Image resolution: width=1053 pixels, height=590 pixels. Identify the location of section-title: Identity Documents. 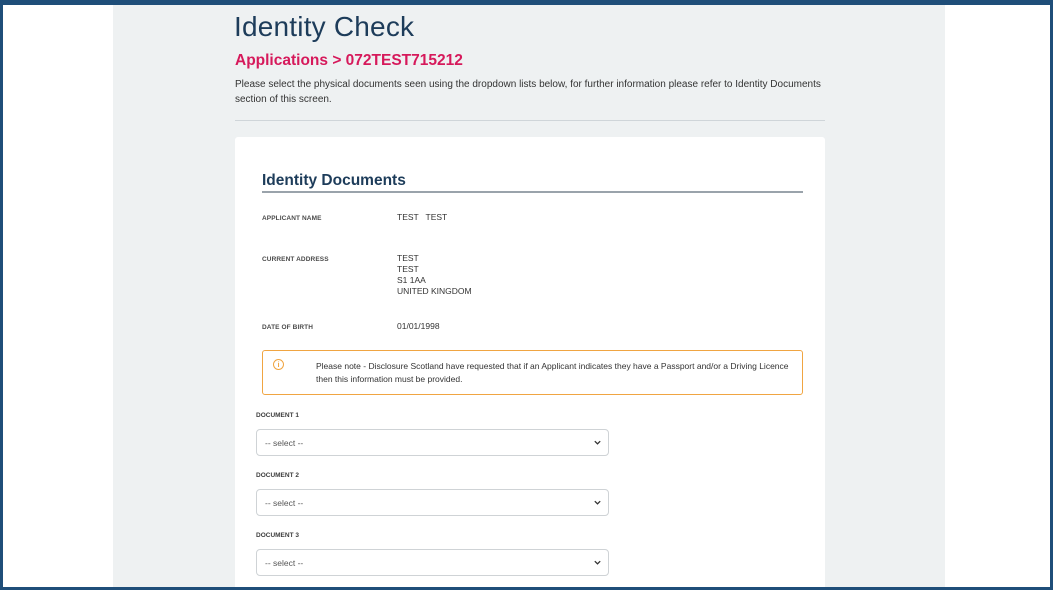
(334, 180).